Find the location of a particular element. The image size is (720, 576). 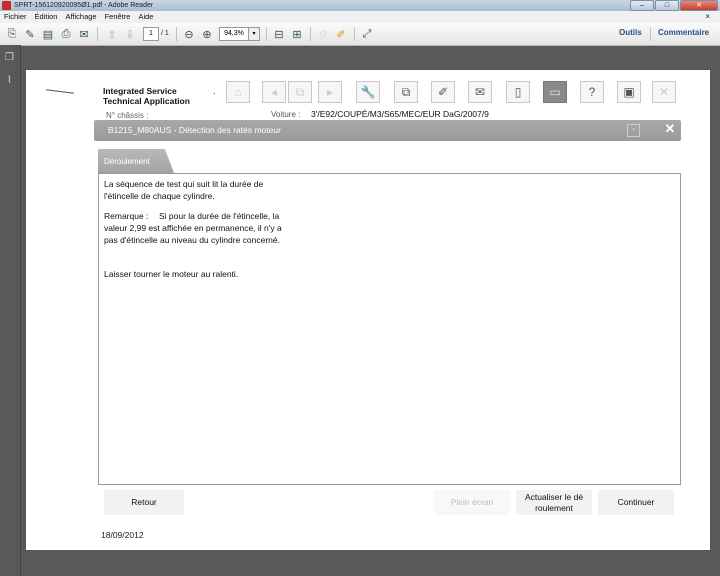

reader-toolbar: ⎘ ✎ ▤ ⎙ ✉ ⇧ ⇩ ⊖ ⊕ ⊟ ⊞ ◌ ✐ ⤢ is located at coordinates (360, 34).